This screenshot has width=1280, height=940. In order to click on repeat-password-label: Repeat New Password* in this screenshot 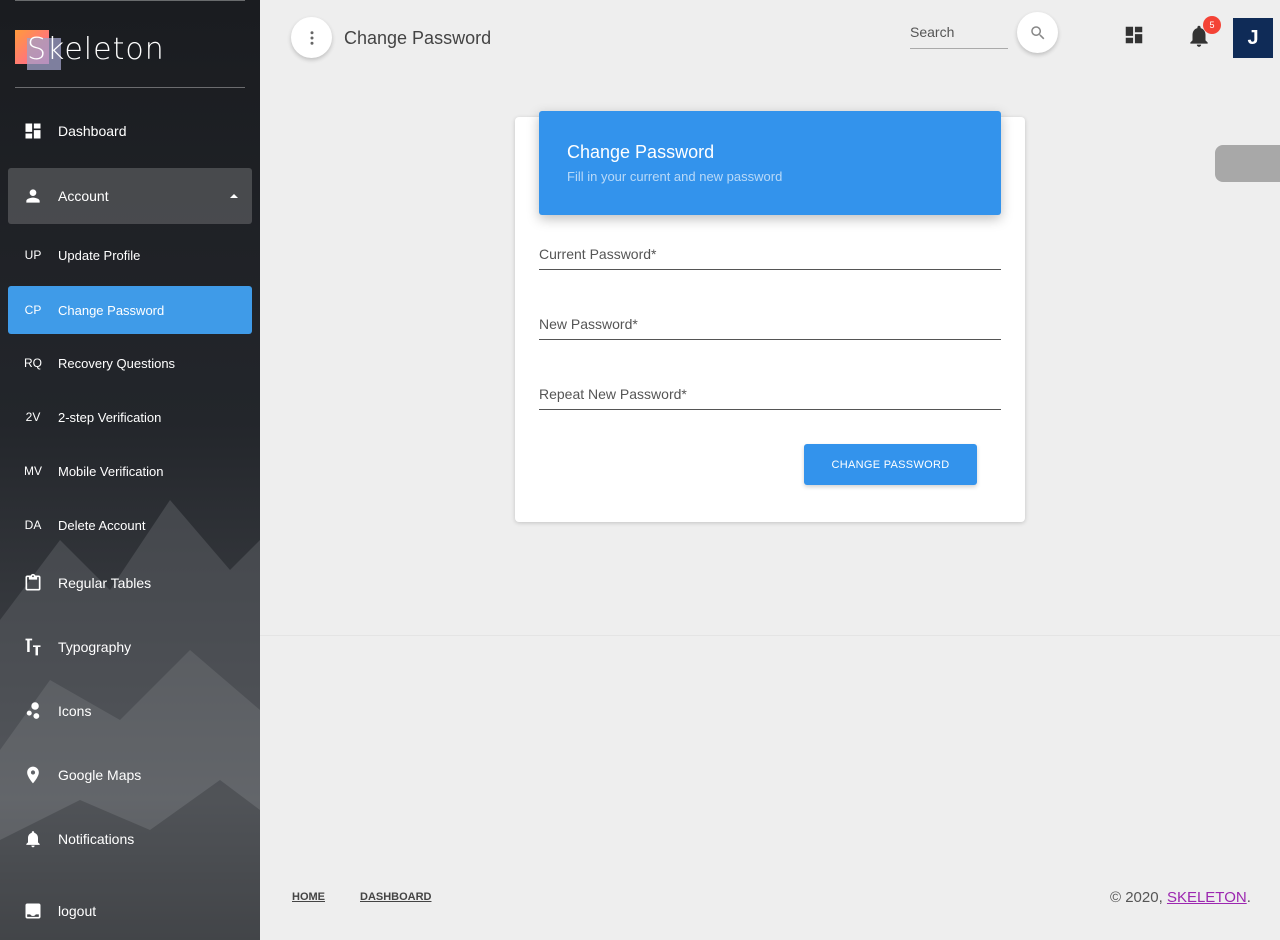, I will do `click(613, 394)`.